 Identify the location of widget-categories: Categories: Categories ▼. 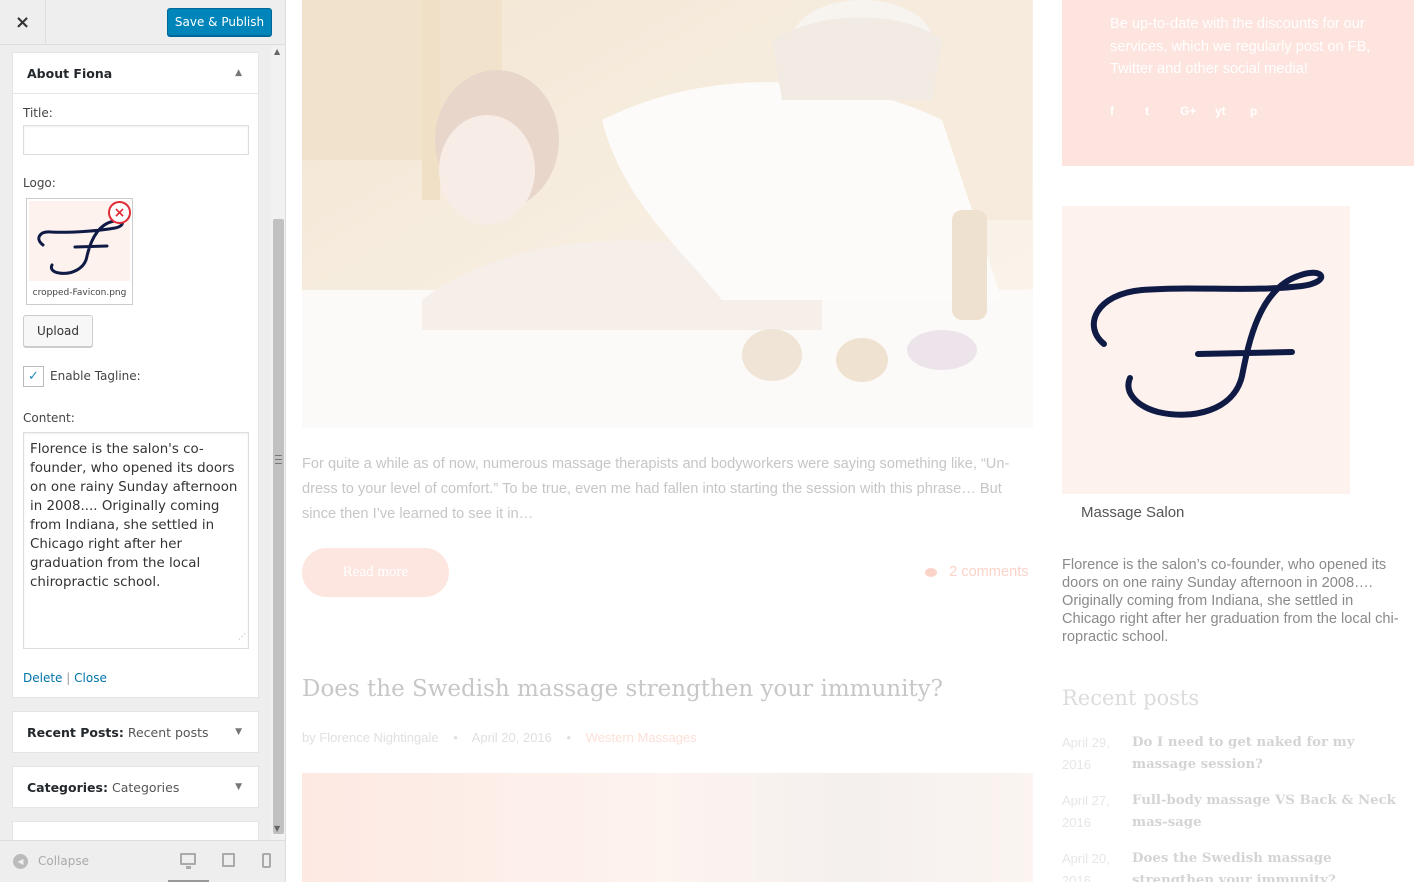
(135, 787).